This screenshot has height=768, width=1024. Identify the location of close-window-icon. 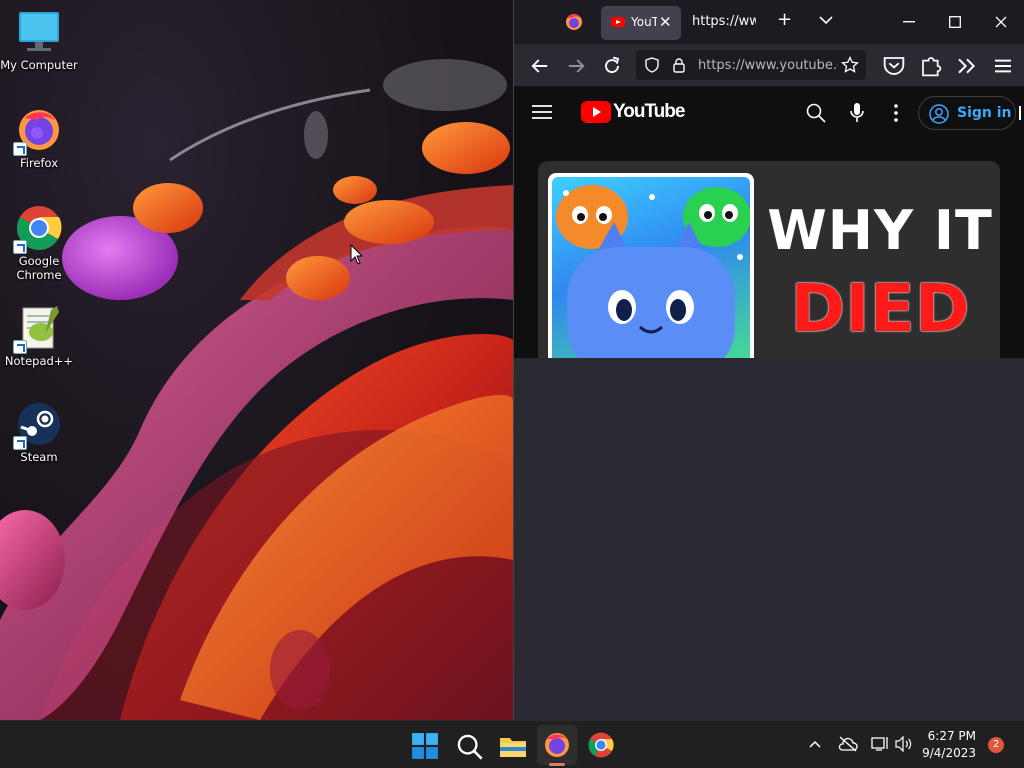
(1001, 22).